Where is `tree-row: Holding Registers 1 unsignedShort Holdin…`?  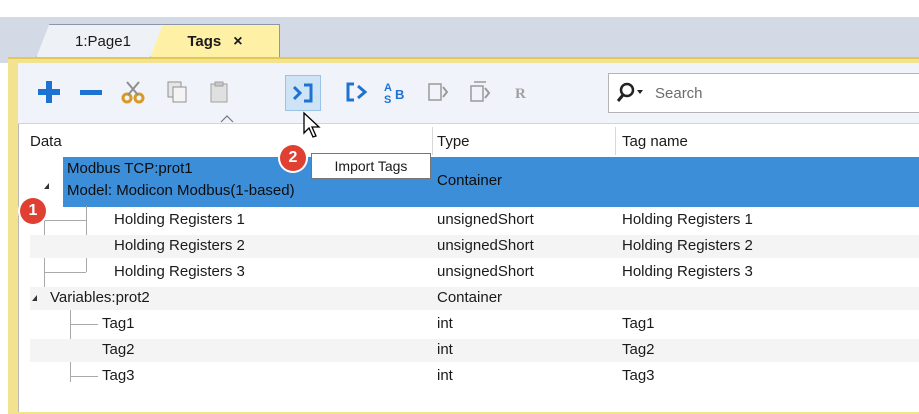
tree-row: Holding Registers 1 unsignedShort Holdin… is located at coordinates (474, 220).